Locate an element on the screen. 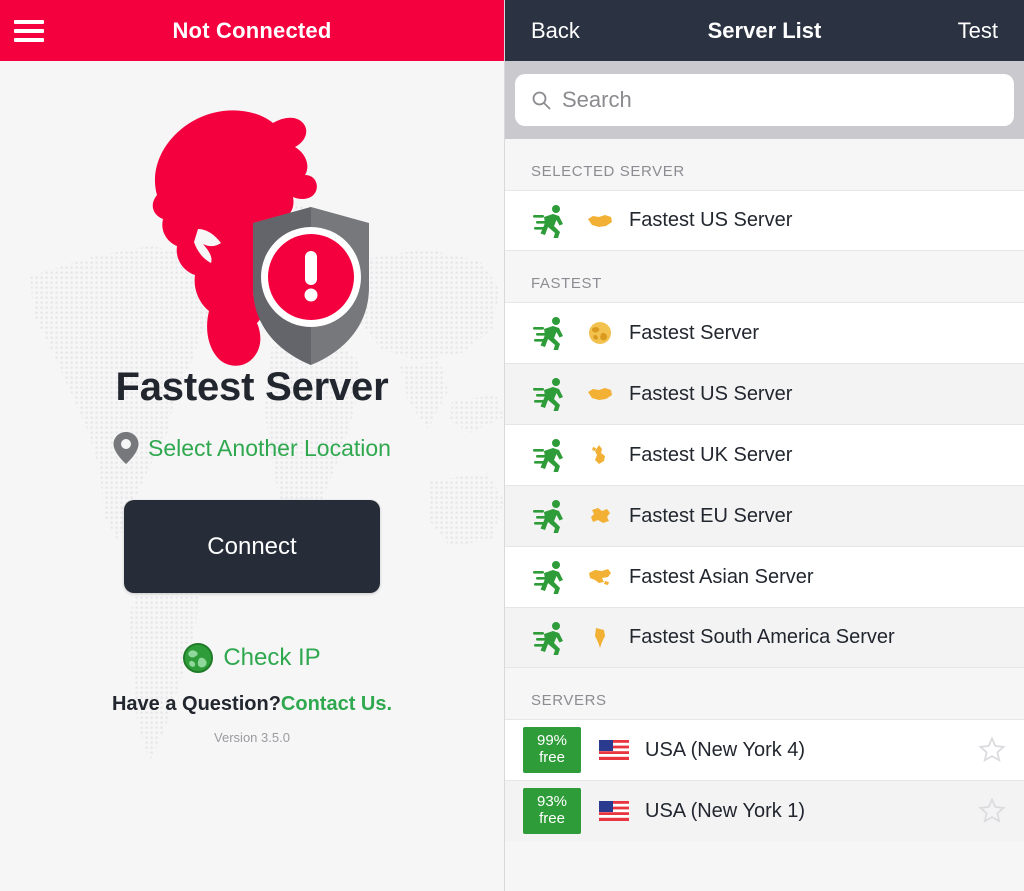 Image resolution: width=1024 pixels, height=891 pixels. question-text: Have a Question? is located at coordinates (196, 704).